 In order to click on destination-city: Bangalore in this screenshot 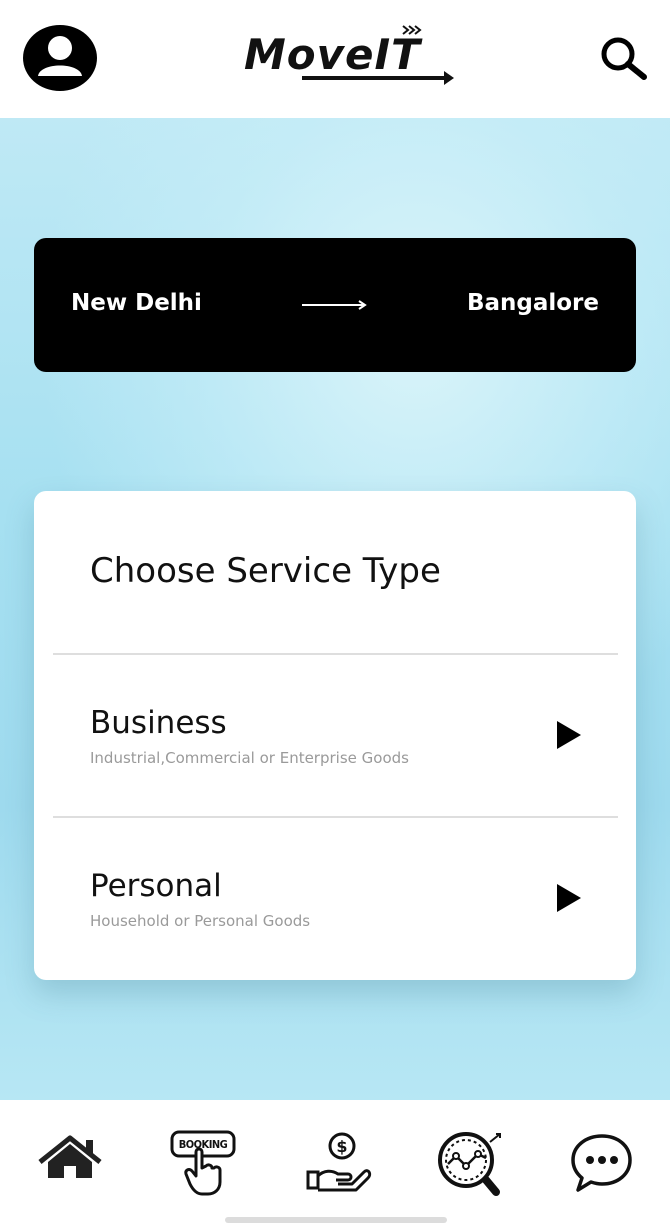, I will do `click(532, 303)`.